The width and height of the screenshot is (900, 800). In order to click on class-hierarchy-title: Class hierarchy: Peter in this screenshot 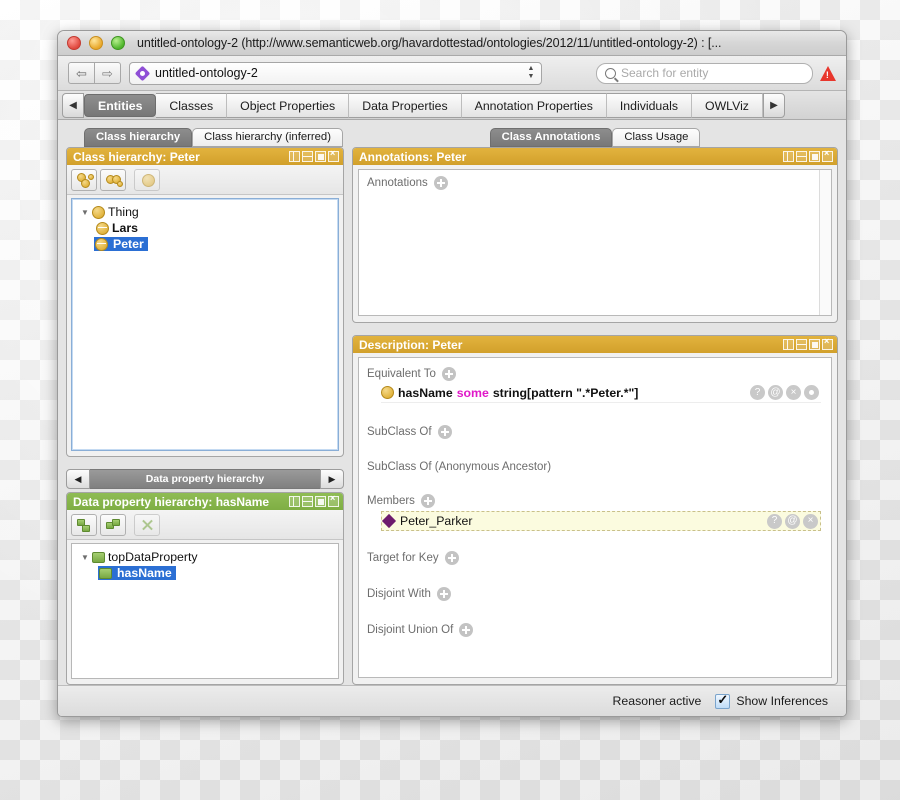, I will do `click(136, 156)`.